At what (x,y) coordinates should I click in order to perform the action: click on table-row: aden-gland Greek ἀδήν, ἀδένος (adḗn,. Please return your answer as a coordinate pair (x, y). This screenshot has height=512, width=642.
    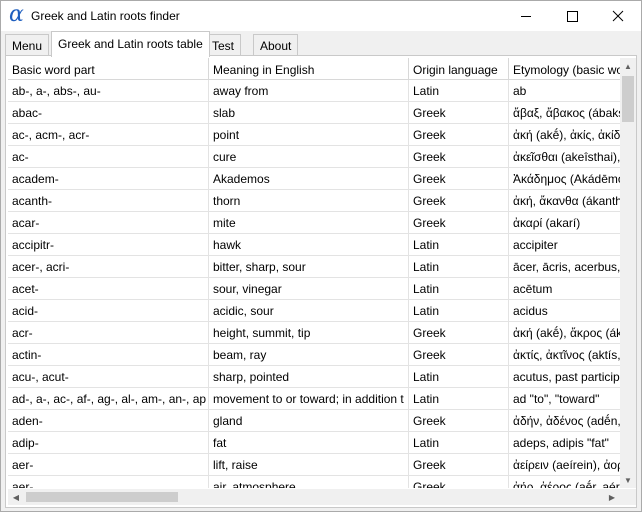
    Looking at the image, I should click on (314, 421).